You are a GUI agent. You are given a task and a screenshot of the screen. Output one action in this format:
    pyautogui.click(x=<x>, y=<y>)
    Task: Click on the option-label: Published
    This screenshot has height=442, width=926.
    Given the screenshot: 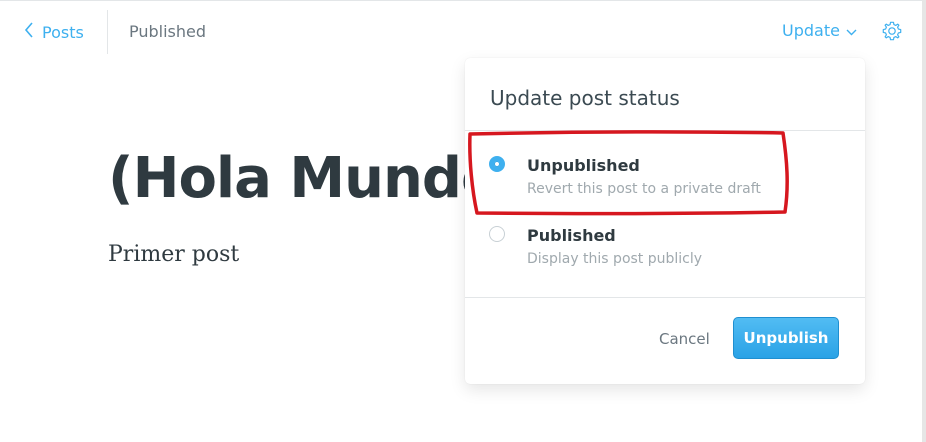 What is the action you would take?
    pyautogui.click(x=571, y=235)
    